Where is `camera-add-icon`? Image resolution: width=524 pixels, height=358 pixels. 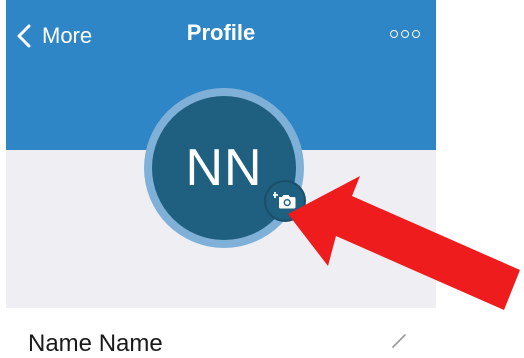
camera-add-icon is located at coordinates (284, 200).